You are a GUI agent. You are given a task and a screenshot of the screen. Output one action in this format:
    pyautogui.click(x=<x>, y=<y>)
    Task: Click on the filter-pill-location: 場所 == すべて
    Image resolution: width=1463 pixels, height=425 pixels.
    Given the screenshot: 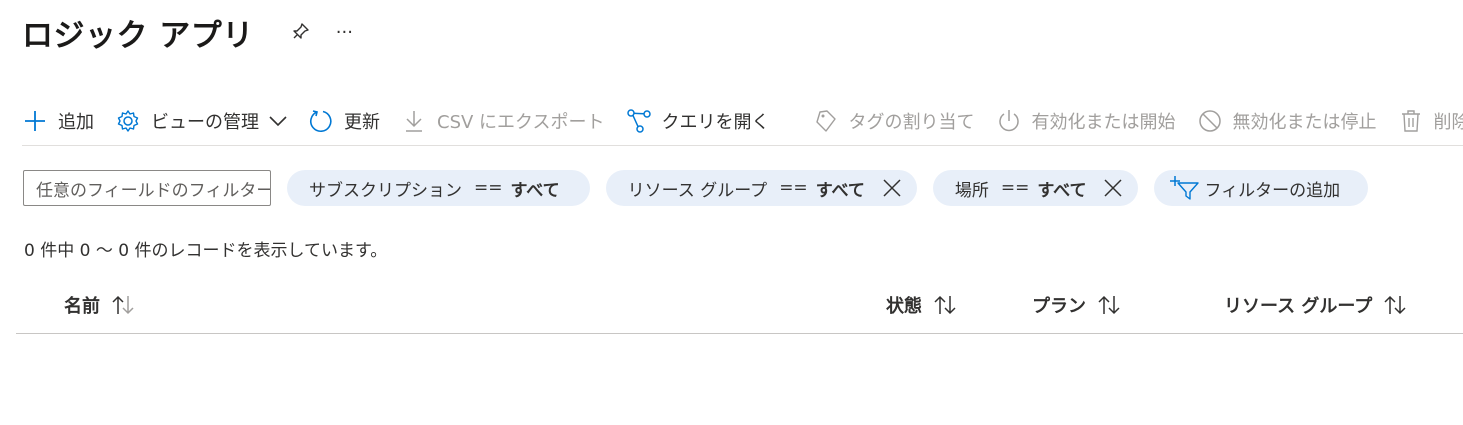 What is the action you would take?
    pyautogui.click(x=1035, y=188)
    